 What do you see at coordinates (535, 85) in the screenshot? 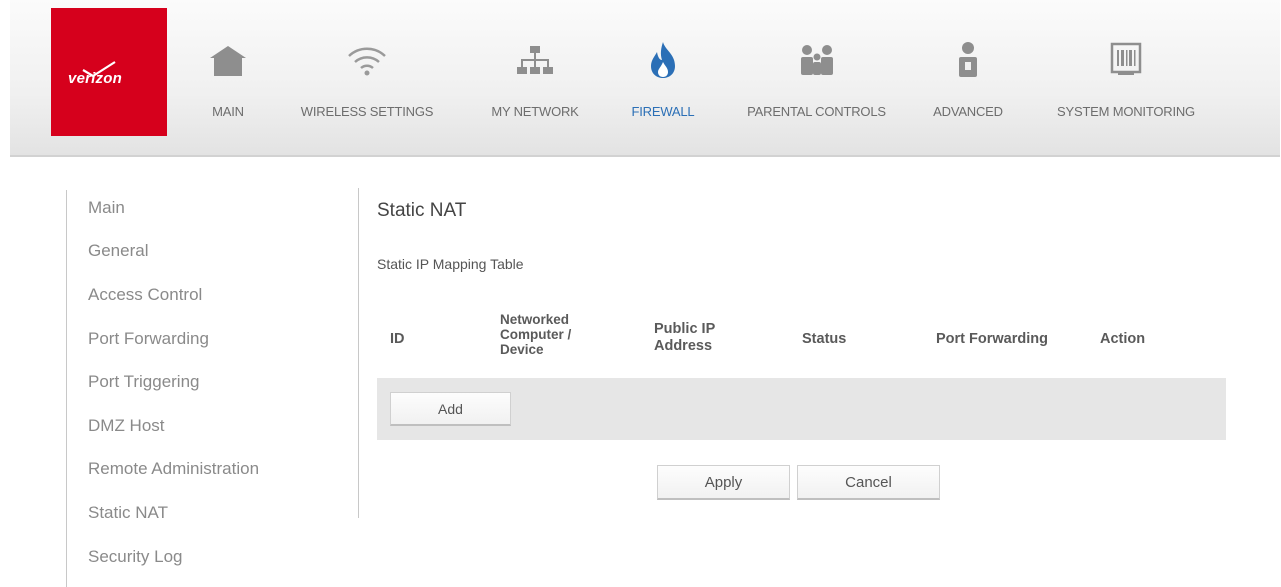
I see `nav-my-network: MY NETWORK` at bounding box center [535, 85].